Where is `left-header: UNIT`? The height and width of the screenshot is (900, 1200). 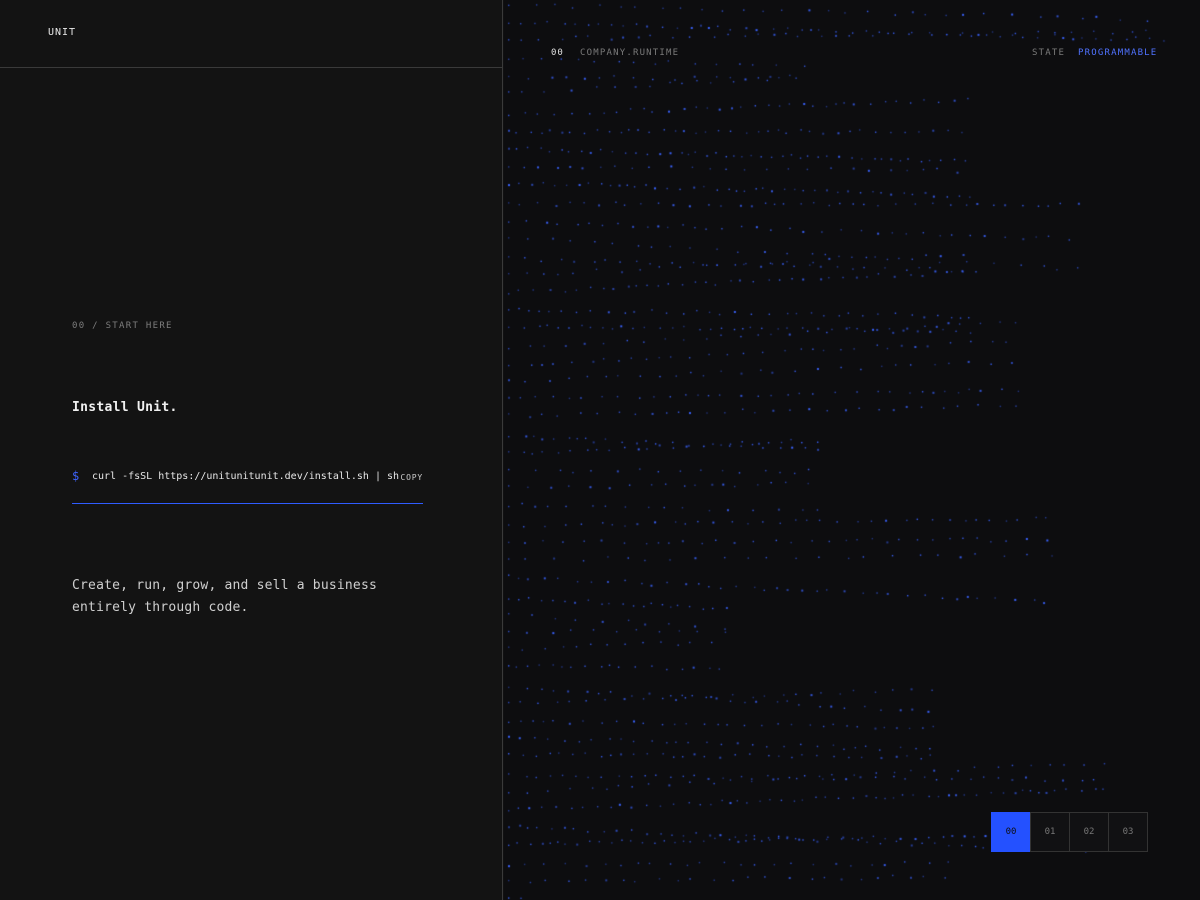
left-header: UNIT is located at coordinates (251, 34).